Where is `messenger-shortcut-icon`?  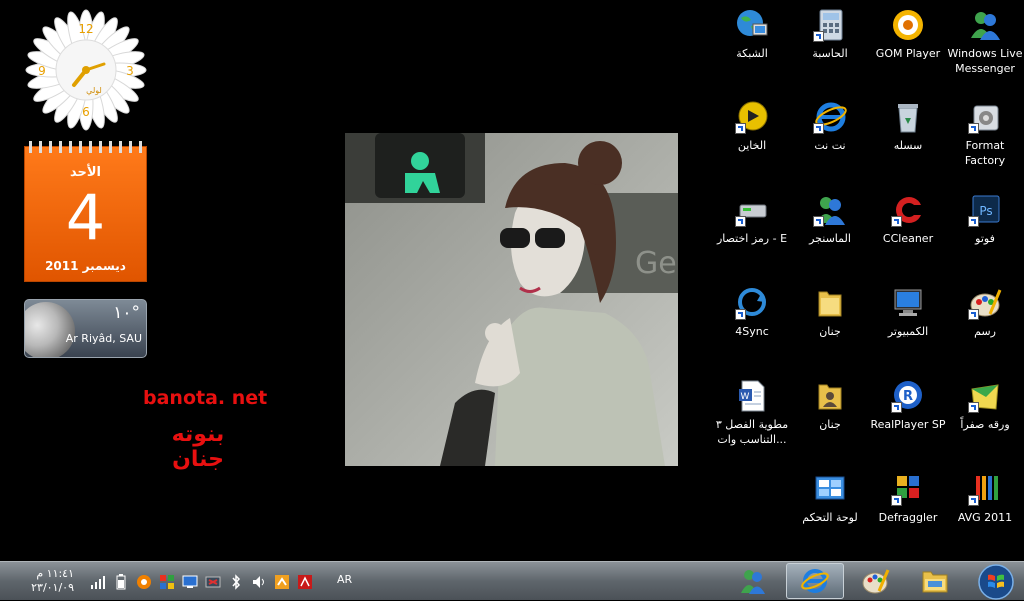
messenger-shortcut-icon is located at coordinates (830, 210).